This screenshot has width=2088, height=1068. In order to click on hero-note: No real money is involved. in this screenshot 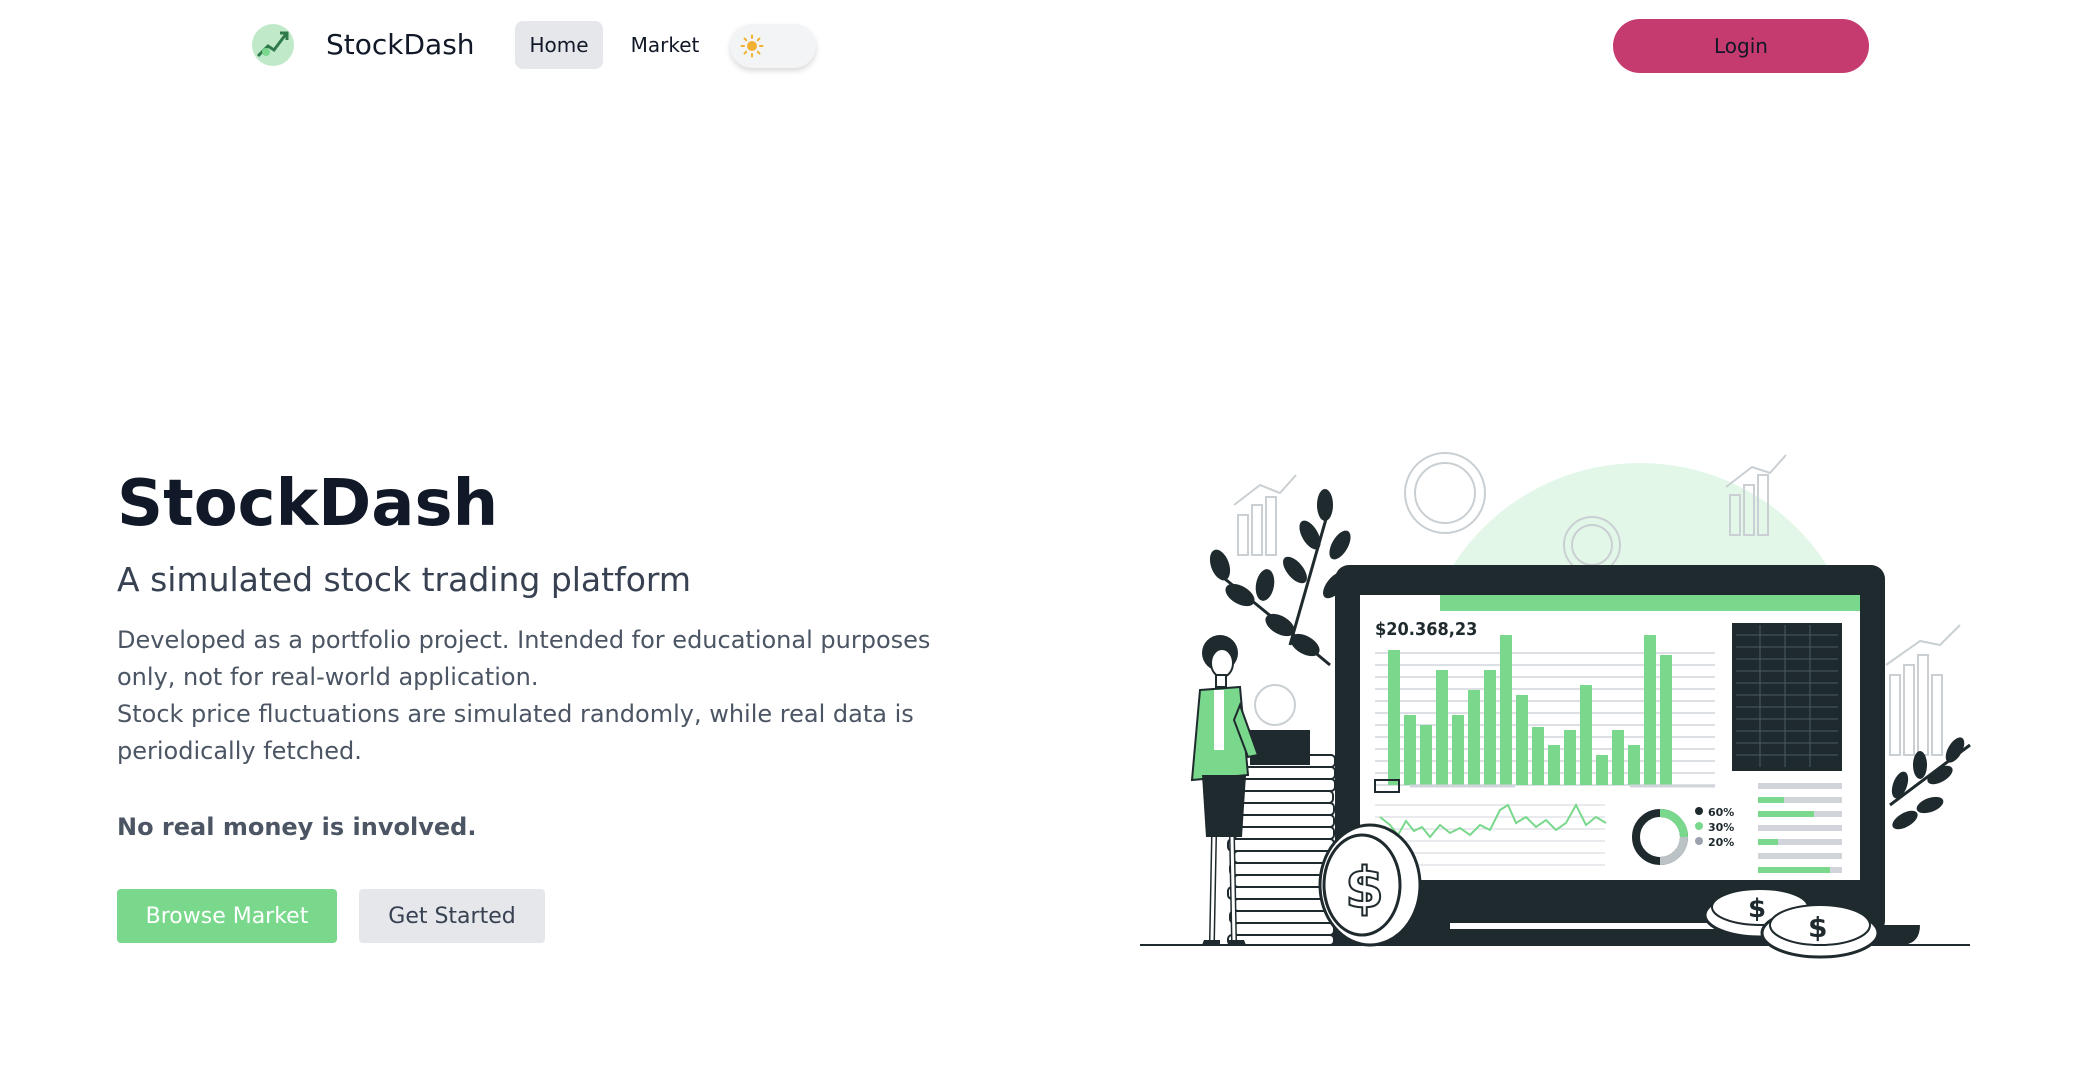, I will do `click(297, 827)`.